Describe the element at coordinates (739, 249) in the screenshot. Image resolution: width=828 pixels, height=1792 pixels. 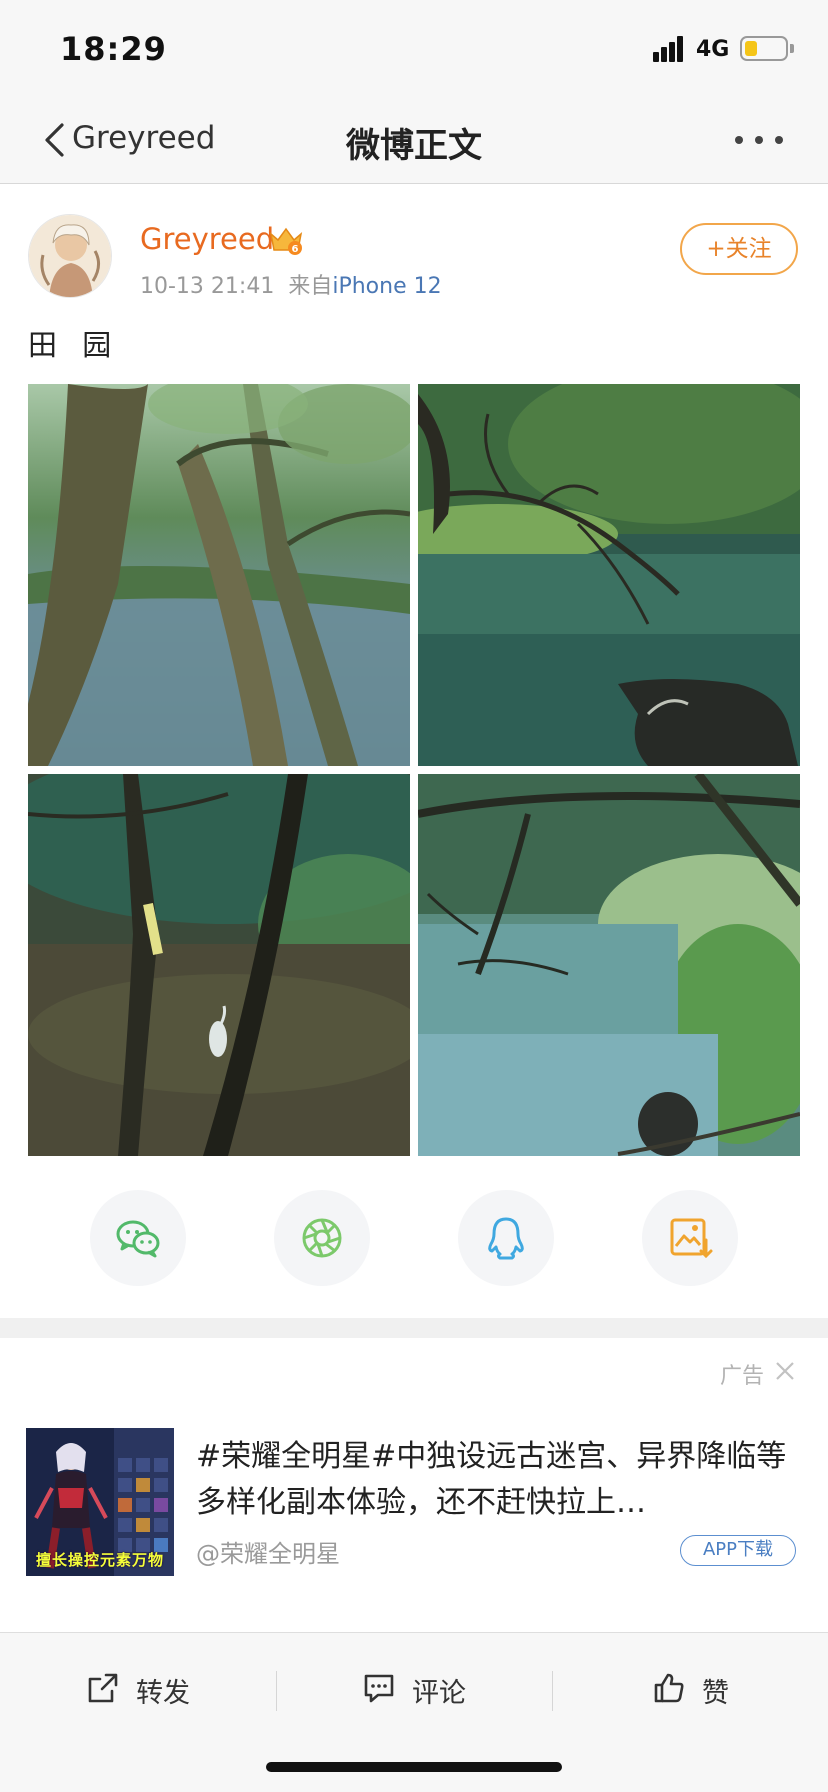
I see `follow-button: +关注` at that location.